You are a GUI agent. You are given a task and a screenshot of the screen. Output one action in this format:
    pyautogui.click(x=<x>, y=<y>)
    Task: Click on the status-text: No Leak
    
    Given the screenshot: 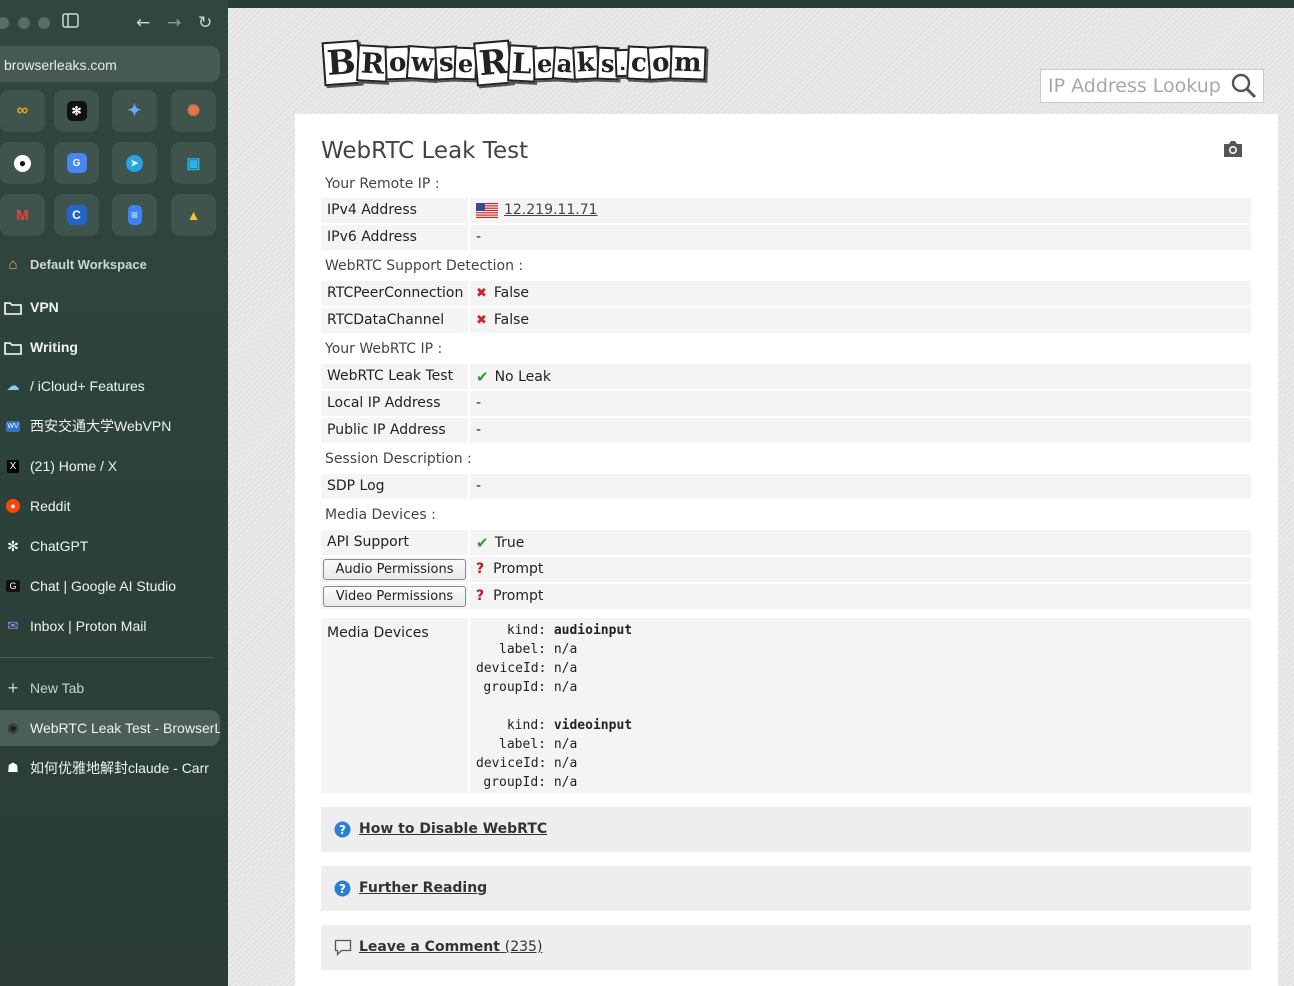 What is the action you would take?
    pyautogui.click(x=522, y=377)
    